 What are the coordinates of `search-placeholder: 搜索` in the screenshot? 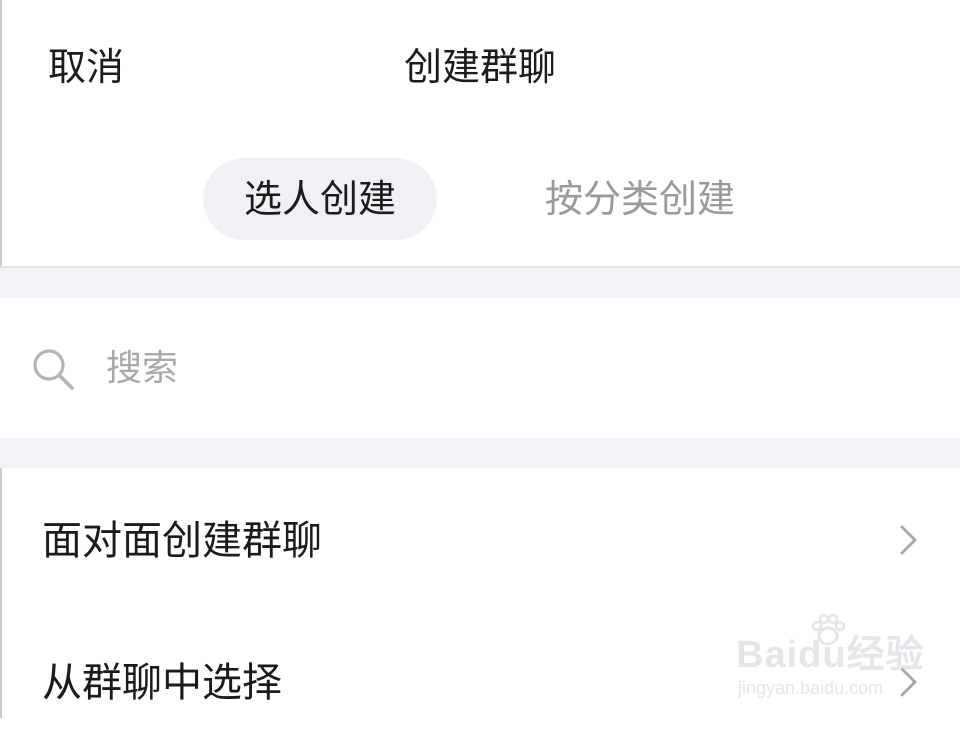 It's located at (142, 368).